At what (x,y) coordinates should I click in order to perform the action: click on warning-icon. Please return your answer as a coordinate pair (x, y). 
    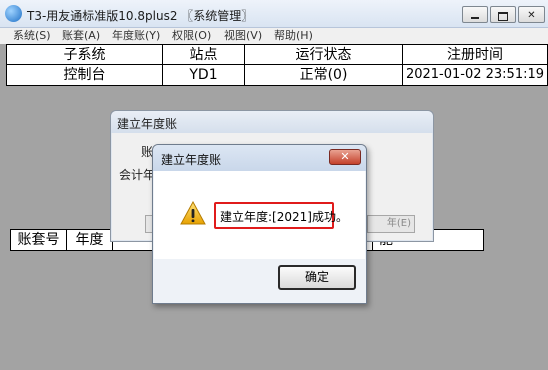
    Looking at the image, I should click on (193, 213).